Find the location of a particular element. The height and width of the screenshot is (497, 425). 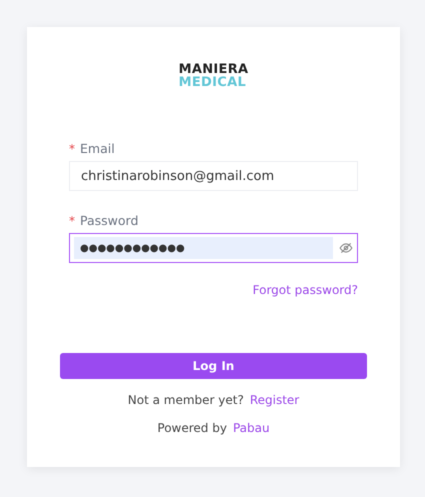

email-input: christinarobinson@gmail.com is located at coordinates (213, 176).